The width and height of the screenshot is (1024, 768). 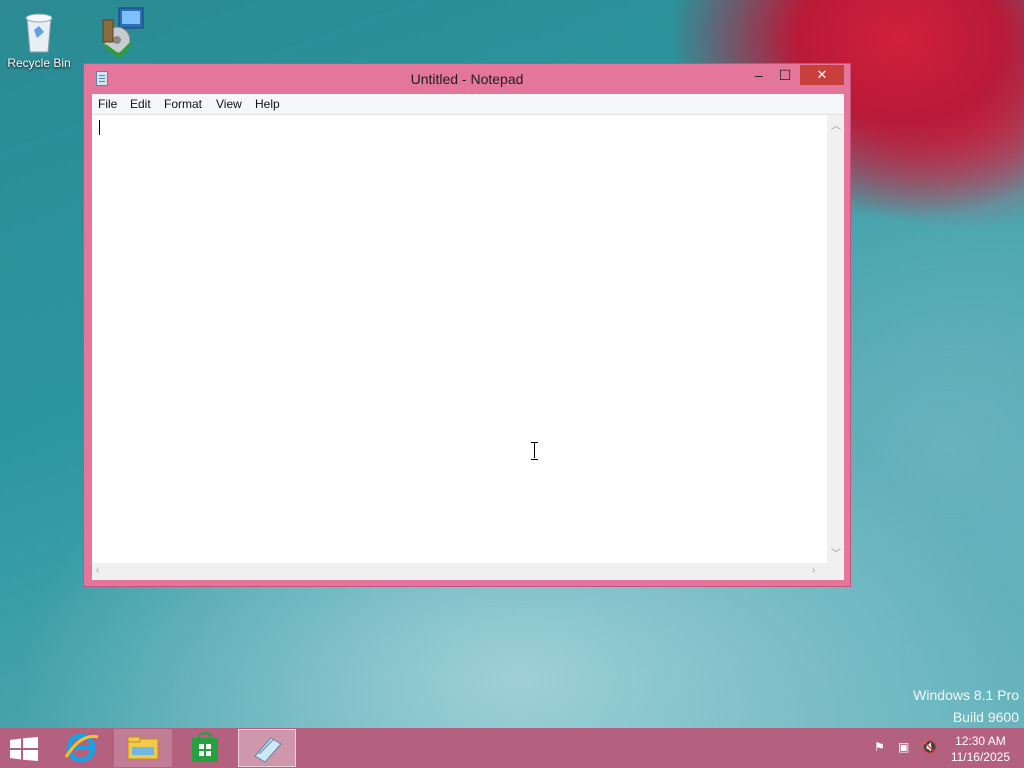 I want to click on taskbar-notepad, so click(x=267, y=748).